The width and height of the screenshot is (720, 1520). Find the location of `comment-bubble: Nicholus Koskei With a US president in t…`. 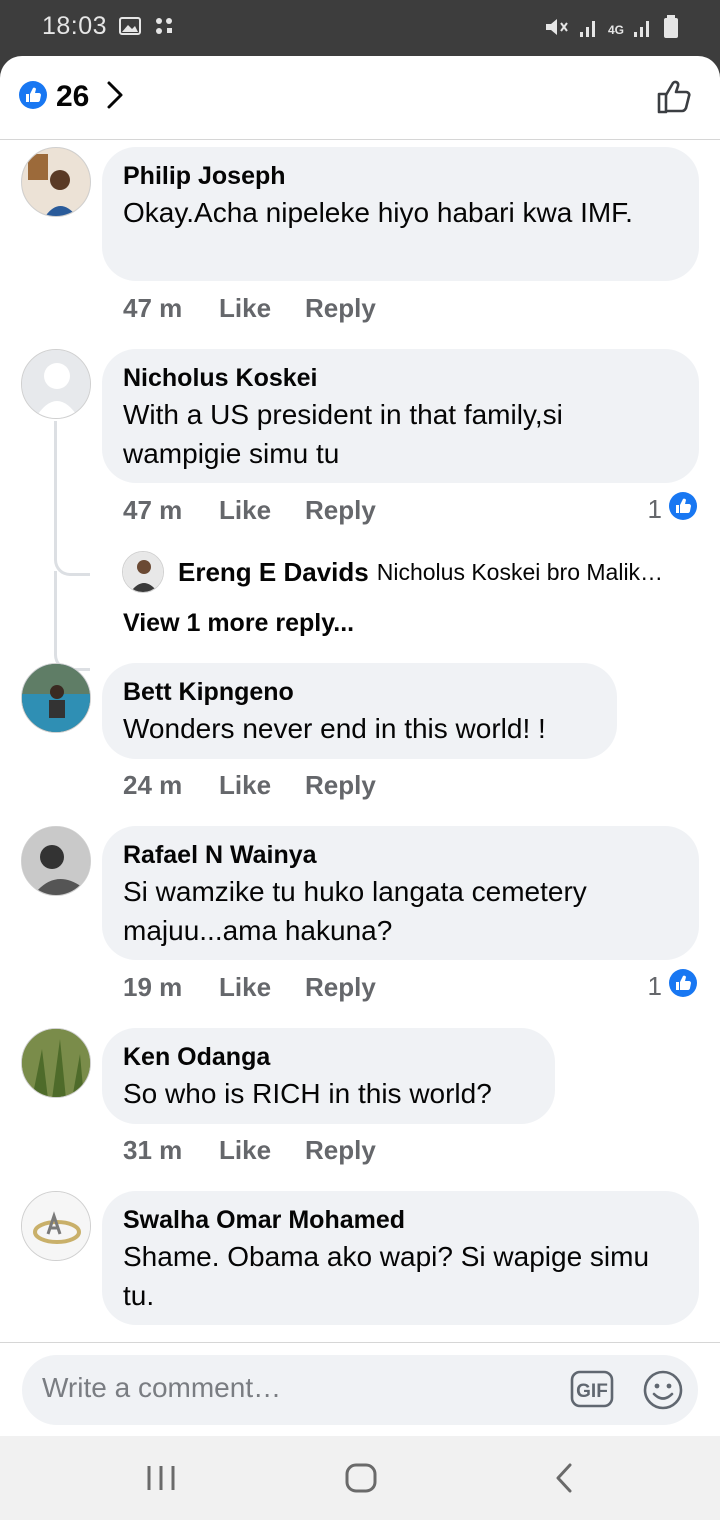

comment-bubble: Nicholus Koskei With a US president in t… is located at coordinates (400, 416).